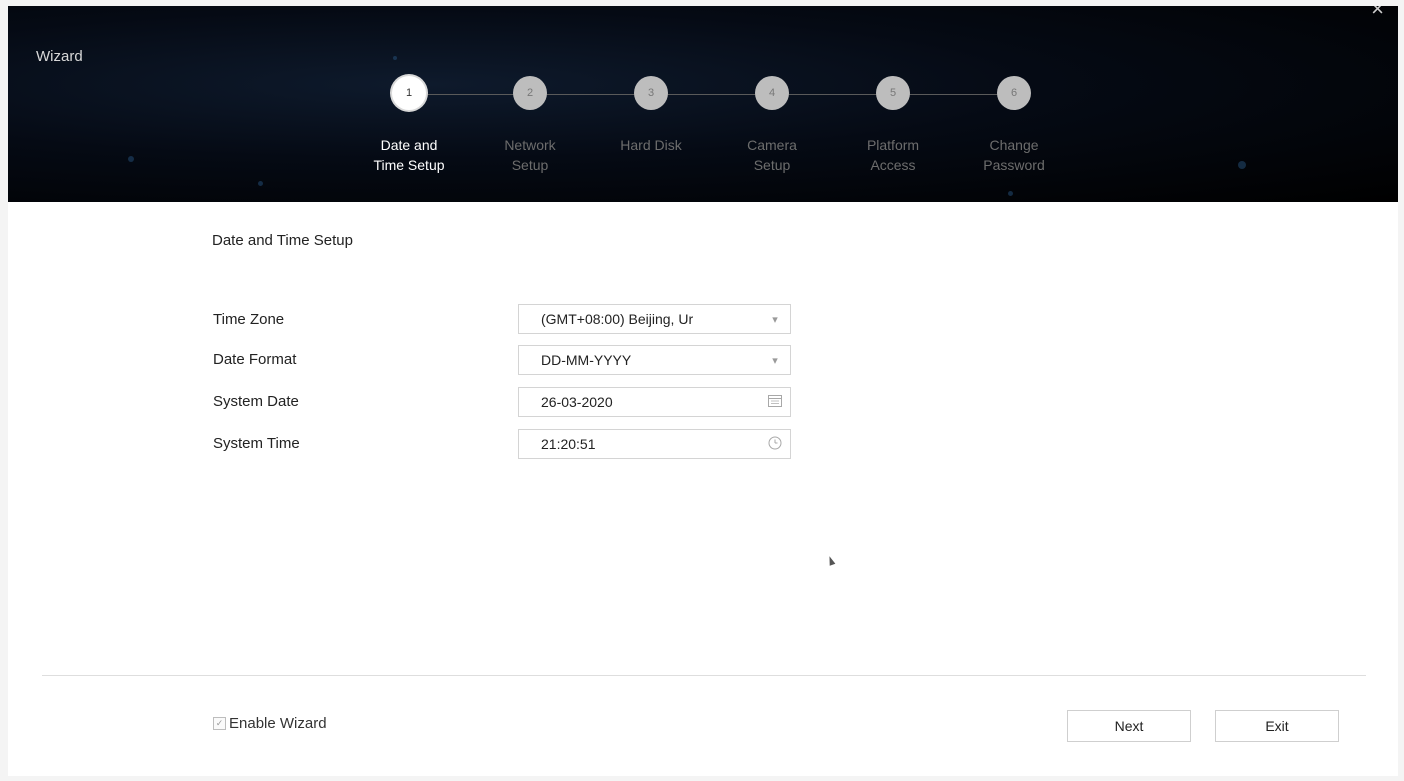 The width and height of the screenshot is (1404, 781). Describe the element at coordinates (772, 93) in the screenshot. I see `step-4-circle: 4` at that location.